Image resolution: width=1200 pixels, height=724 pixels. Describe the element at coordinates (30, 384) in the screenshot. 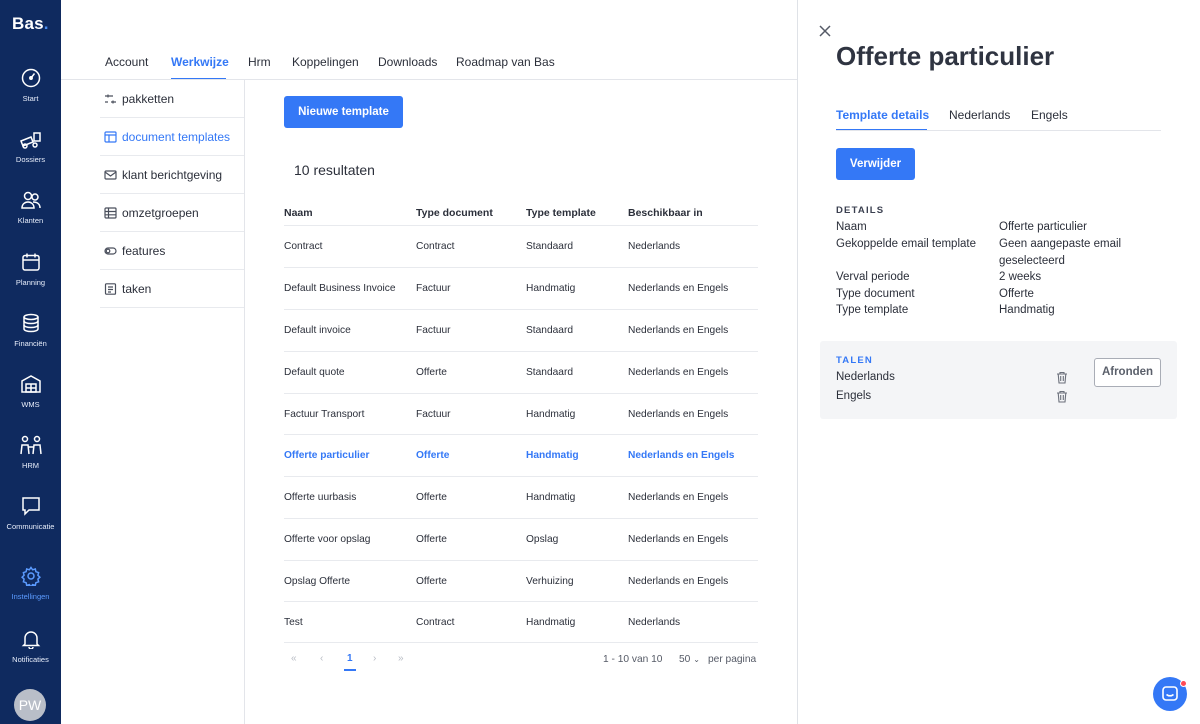

I see `warehouse-icon` at that location.